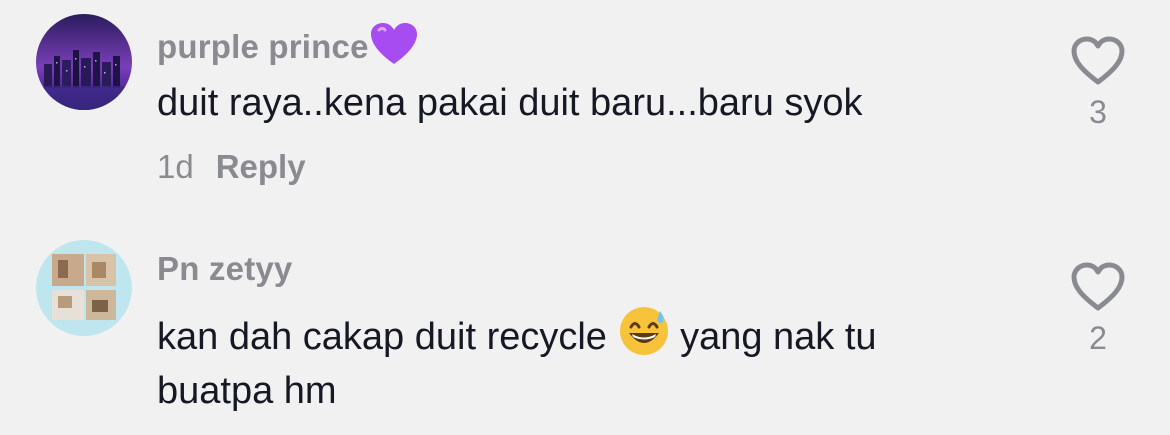  What do you see at coordinates (1098, 338) in the screenshot?
I see `like-count: 2` at bounding box center [1098, 338].